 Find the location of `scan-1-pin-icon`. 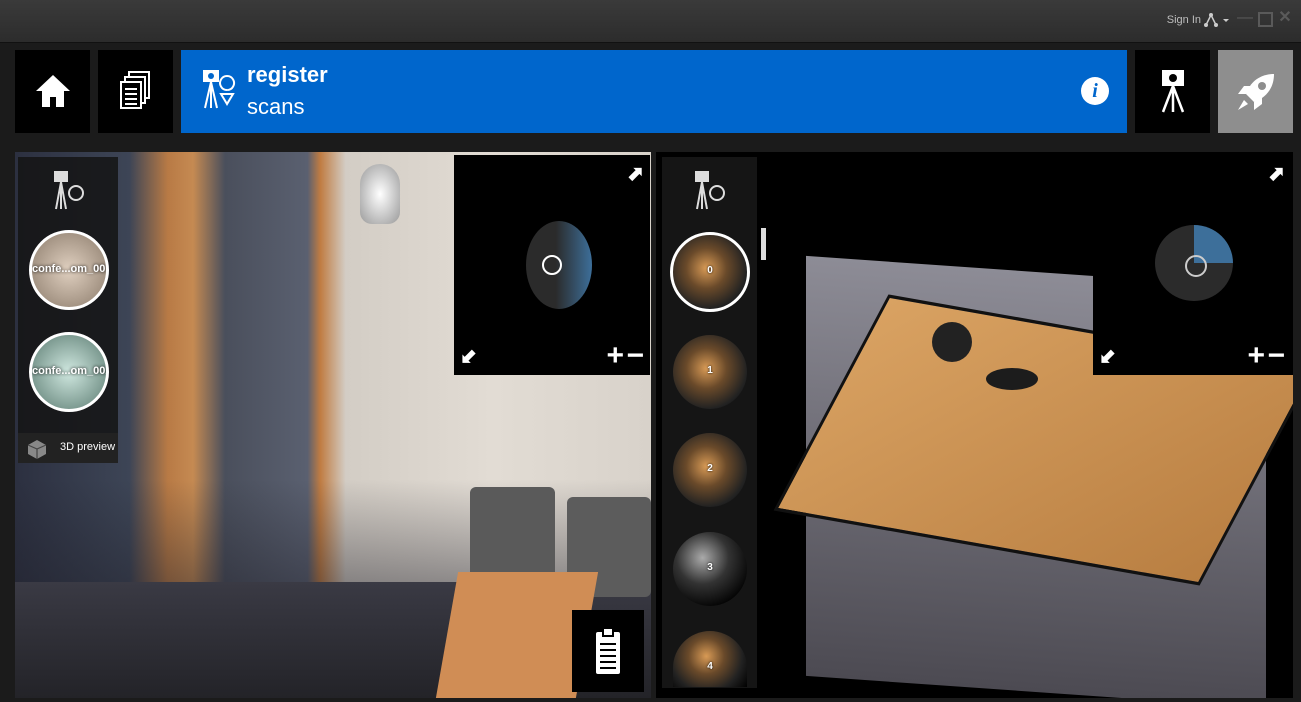

scan-1-pin-icon is located at coordinates (69, 190).